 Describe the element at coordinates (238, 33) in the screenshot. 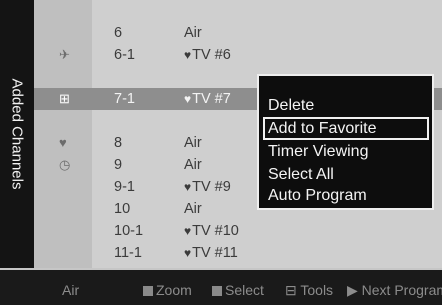

I see `channel-row: 6 Air` at that location.